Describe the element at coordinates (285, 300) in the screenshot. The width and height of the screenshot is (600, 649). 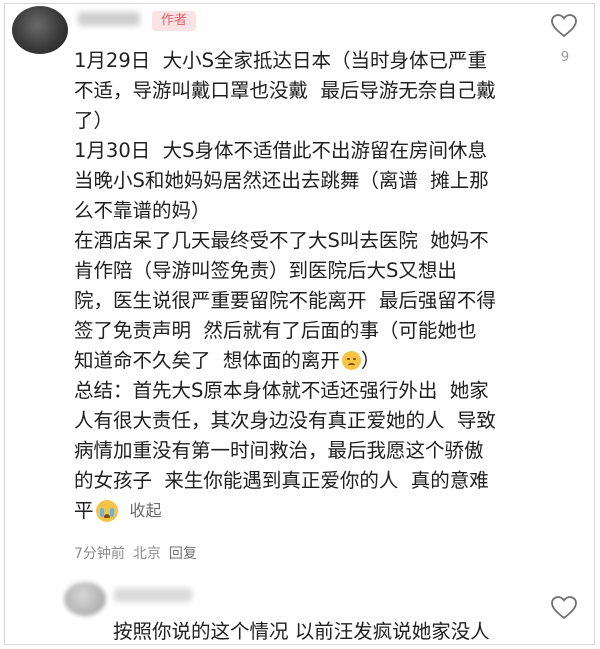
I see `comment-line: 院，医生说很严重要留院不能离开 最后强留不得` at that location.